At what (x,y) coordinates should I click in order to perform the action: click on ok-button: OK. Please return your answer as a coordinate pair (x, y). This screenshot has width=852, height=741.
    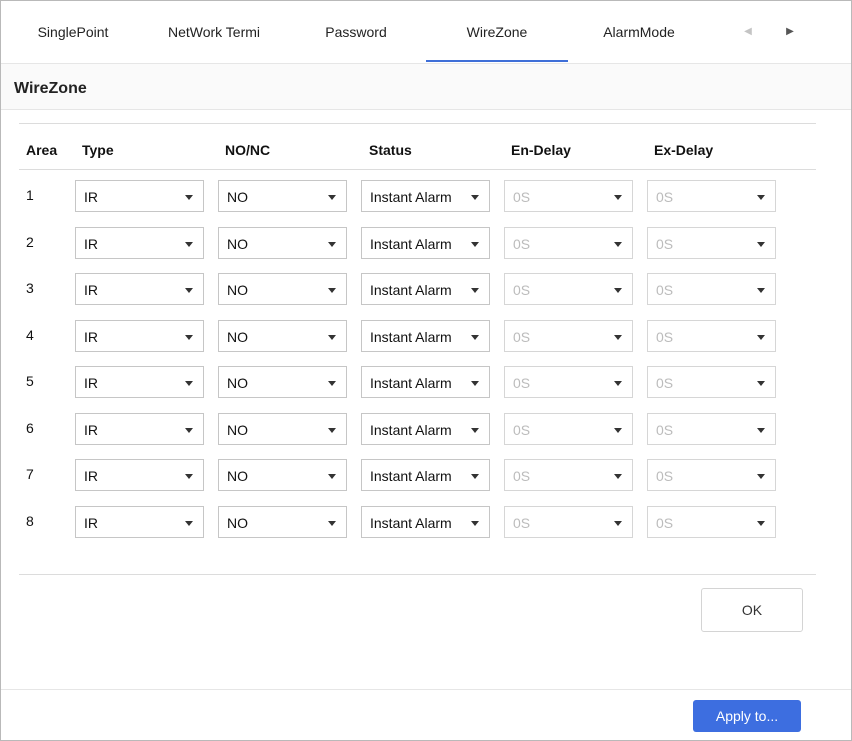
    Looking at the image, I should click on (752, 610).